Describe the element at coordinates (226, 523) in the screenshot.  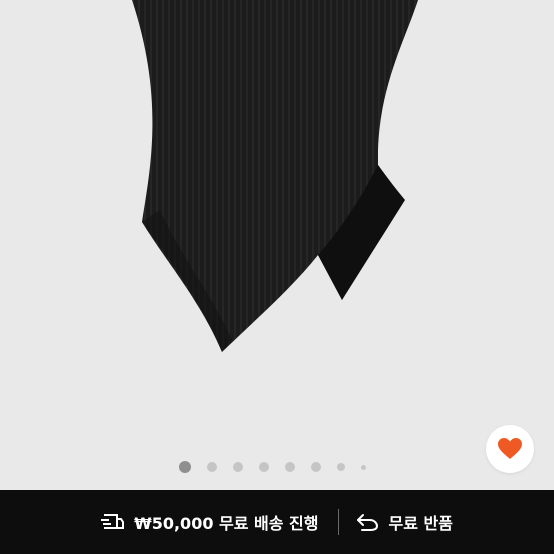
I see `free-shipping-text: ₩50,000 무료 배송 진행` at that location.